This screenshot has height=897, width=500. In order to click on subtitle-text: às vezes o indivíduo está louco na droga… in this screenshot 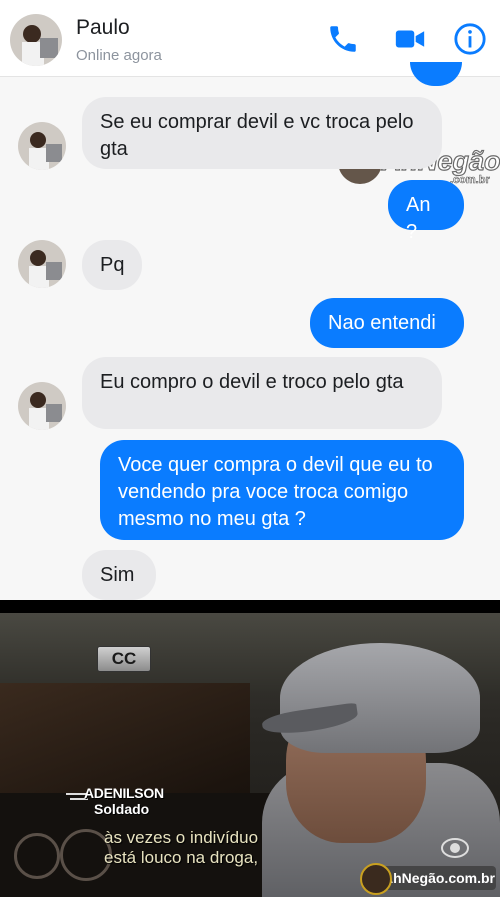, I will do `click(181, 848)`.